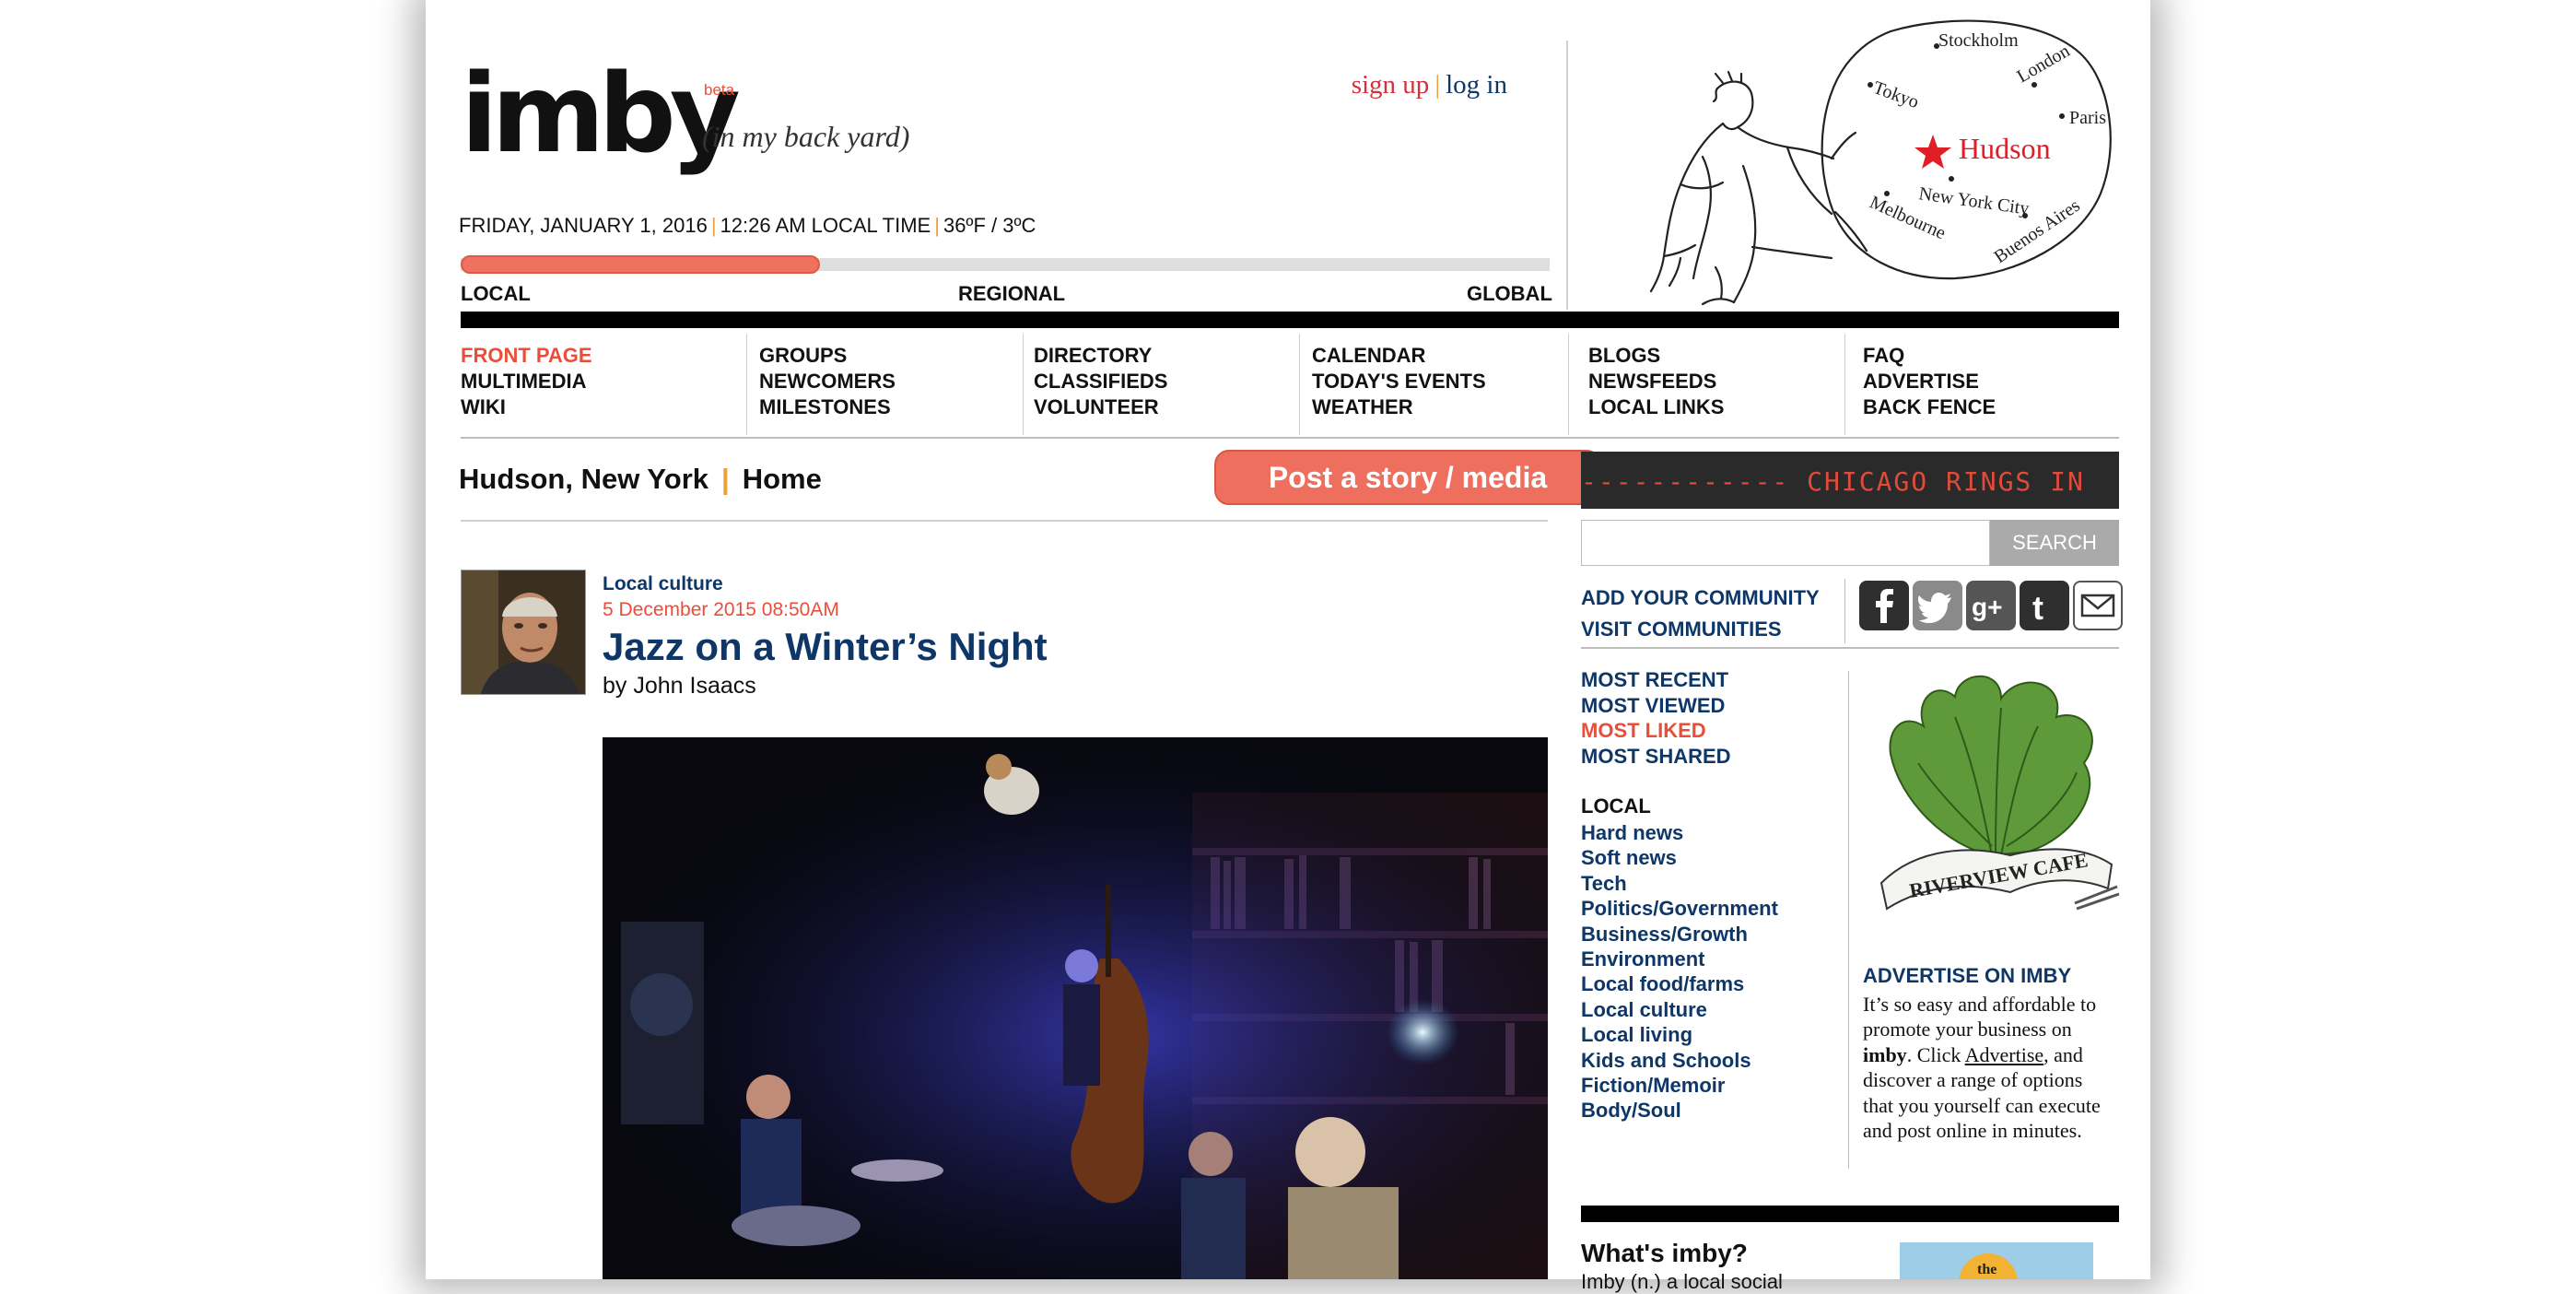  What do you see at coordinates (641, 265) in the screenshot?
I see `scope-slider-fill` at bounding box center [641, 265].